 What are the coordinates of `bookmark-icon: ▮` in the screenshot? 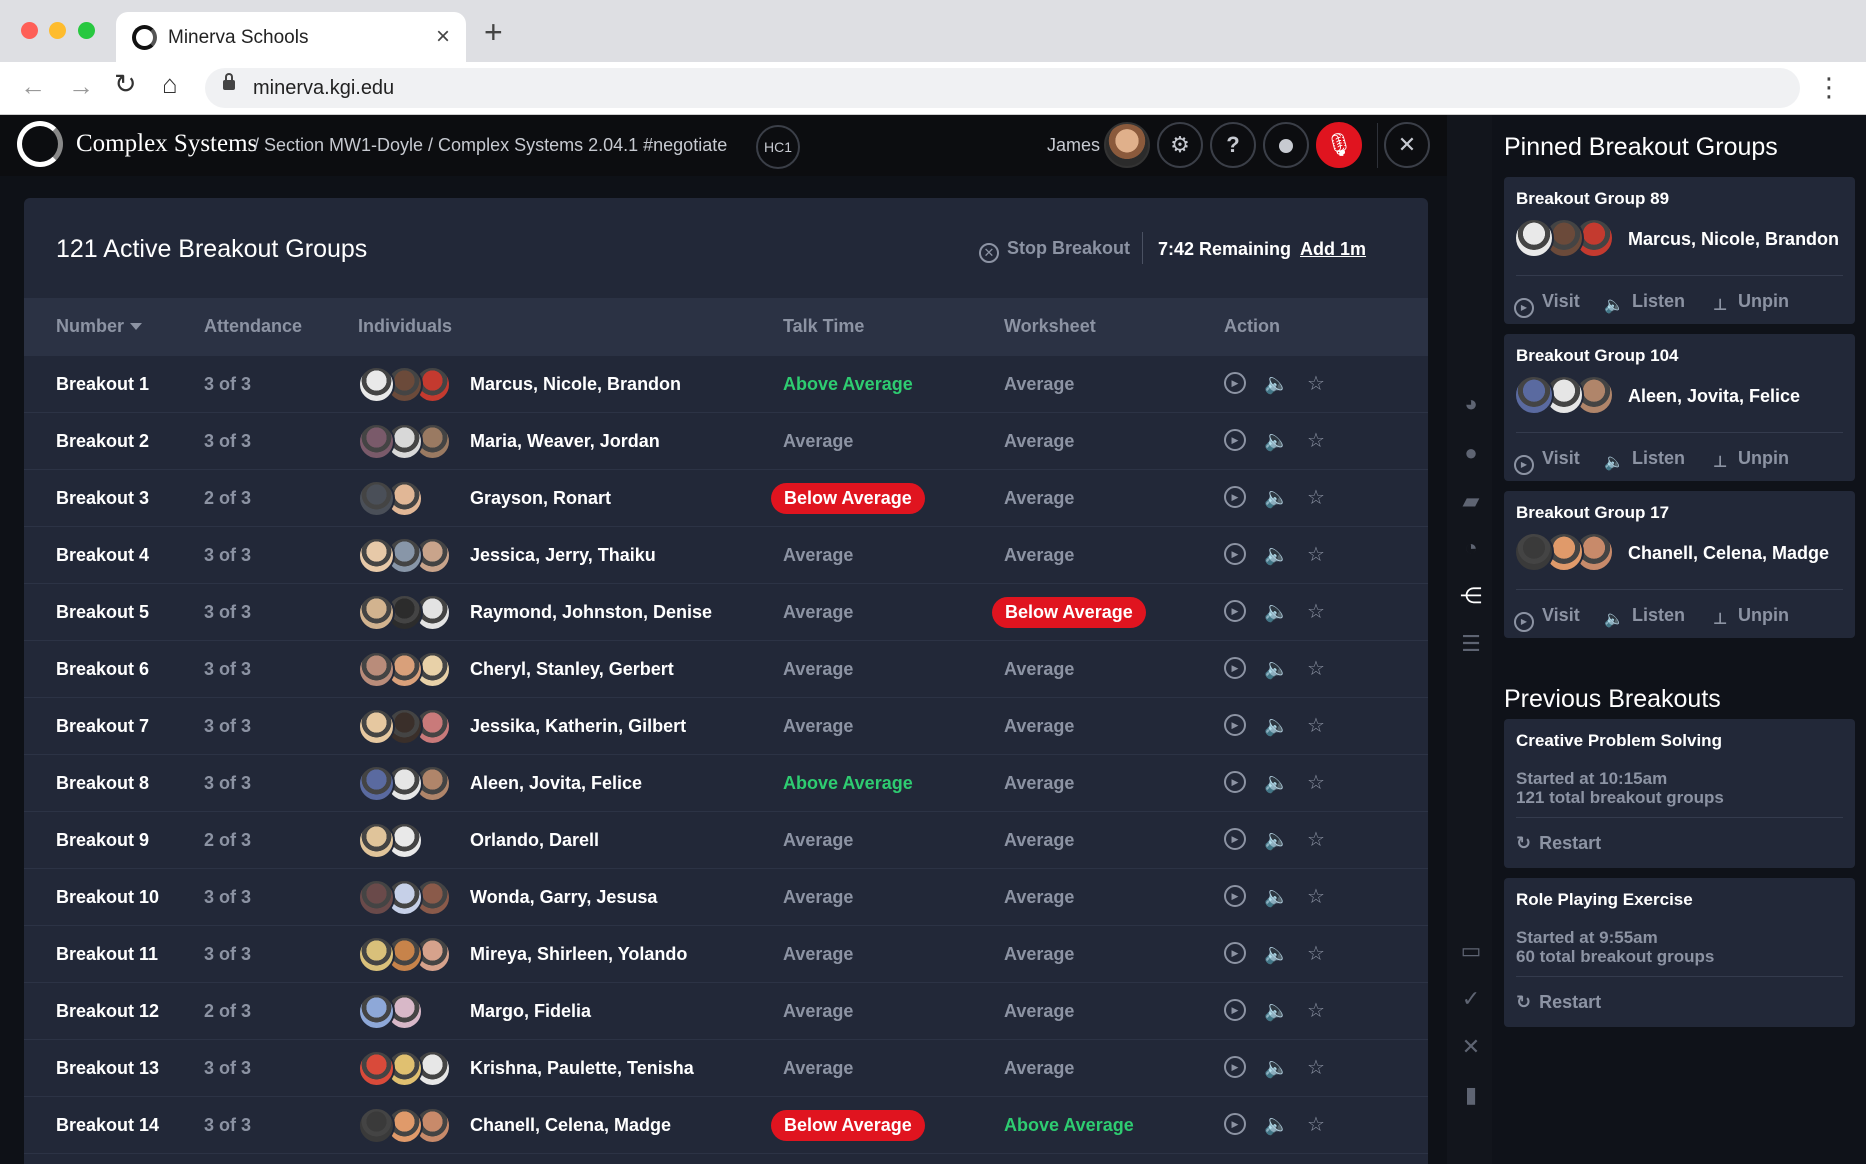 It's located at (1471, 1095).